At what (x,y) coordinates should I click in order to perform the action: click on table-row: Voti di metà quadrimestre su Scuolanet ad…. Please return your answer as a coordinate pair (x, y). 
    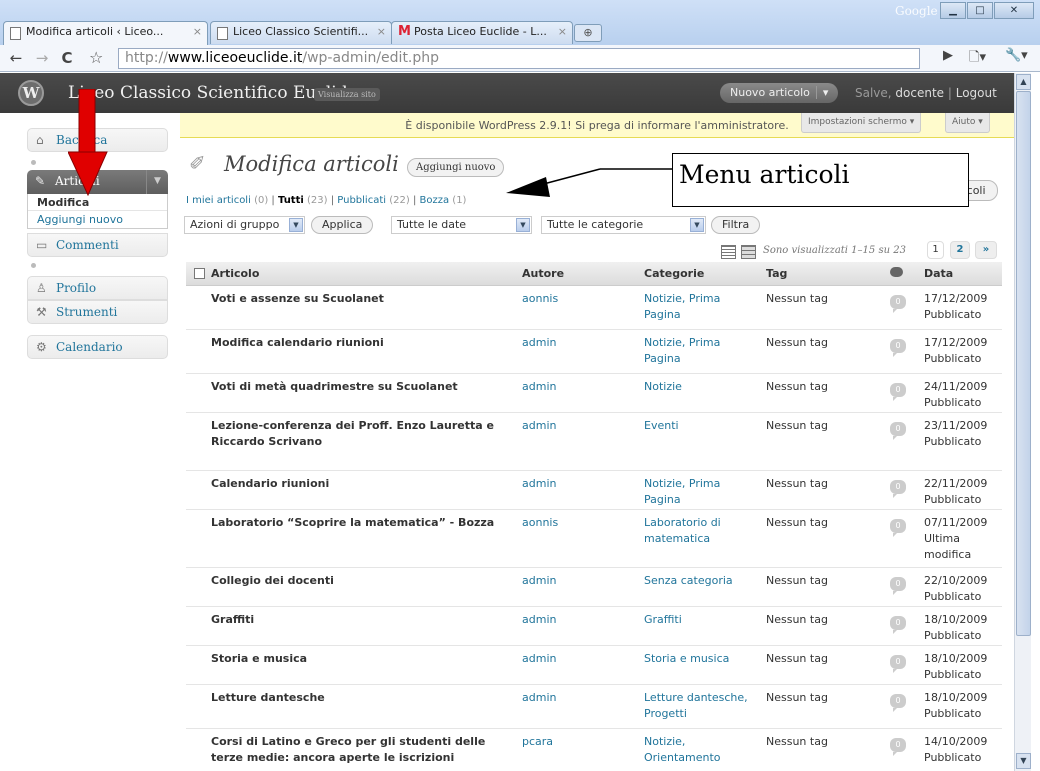
    Looking at the image, I should click on (594, 393).